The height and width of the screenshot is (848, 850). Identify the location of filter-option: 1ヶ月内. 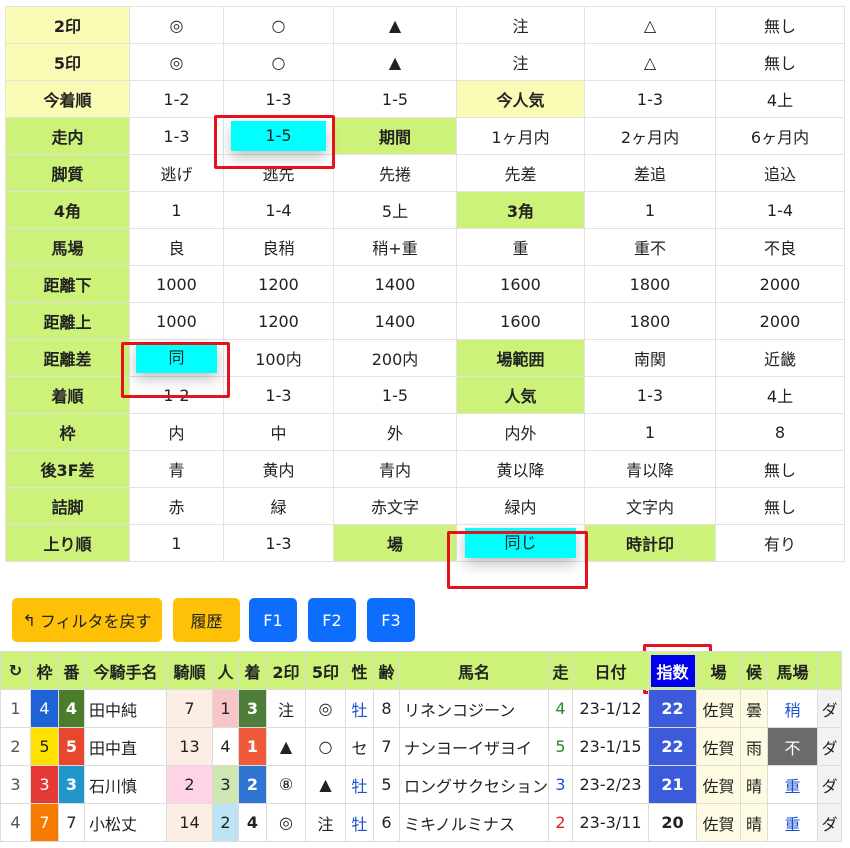
(520, 136).